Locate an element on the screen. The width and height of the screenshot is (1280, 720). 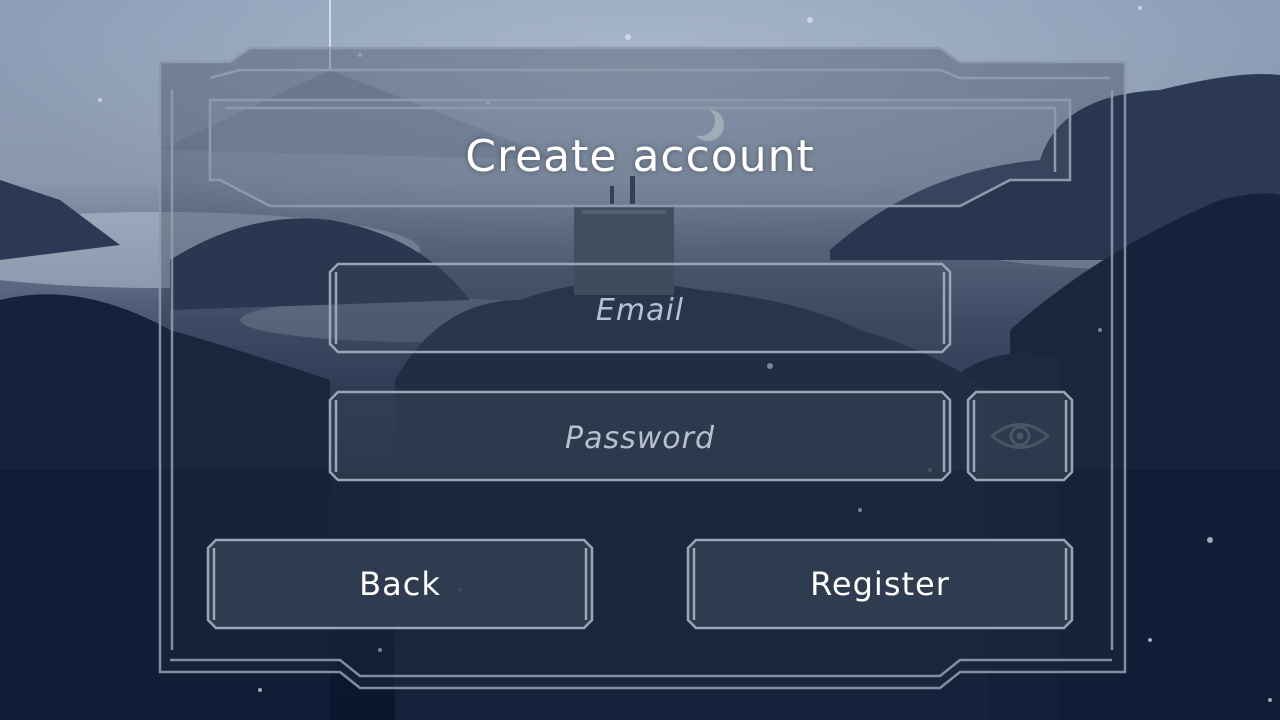
back-button: Back is located at coordinates (400, 584).